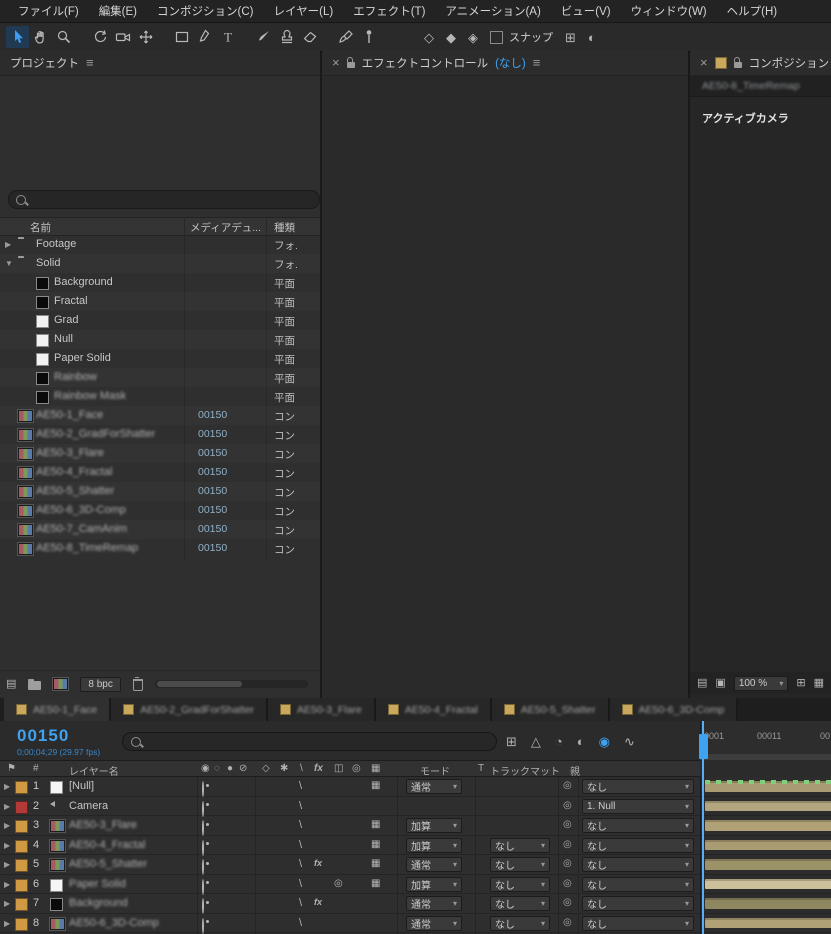 Image resolution: width=831 pixels, height=934 pixels. What do you see at coordinates (56, 244) in the screenshot?
I see `item-name: Footage` at bounding box center [56, 244].